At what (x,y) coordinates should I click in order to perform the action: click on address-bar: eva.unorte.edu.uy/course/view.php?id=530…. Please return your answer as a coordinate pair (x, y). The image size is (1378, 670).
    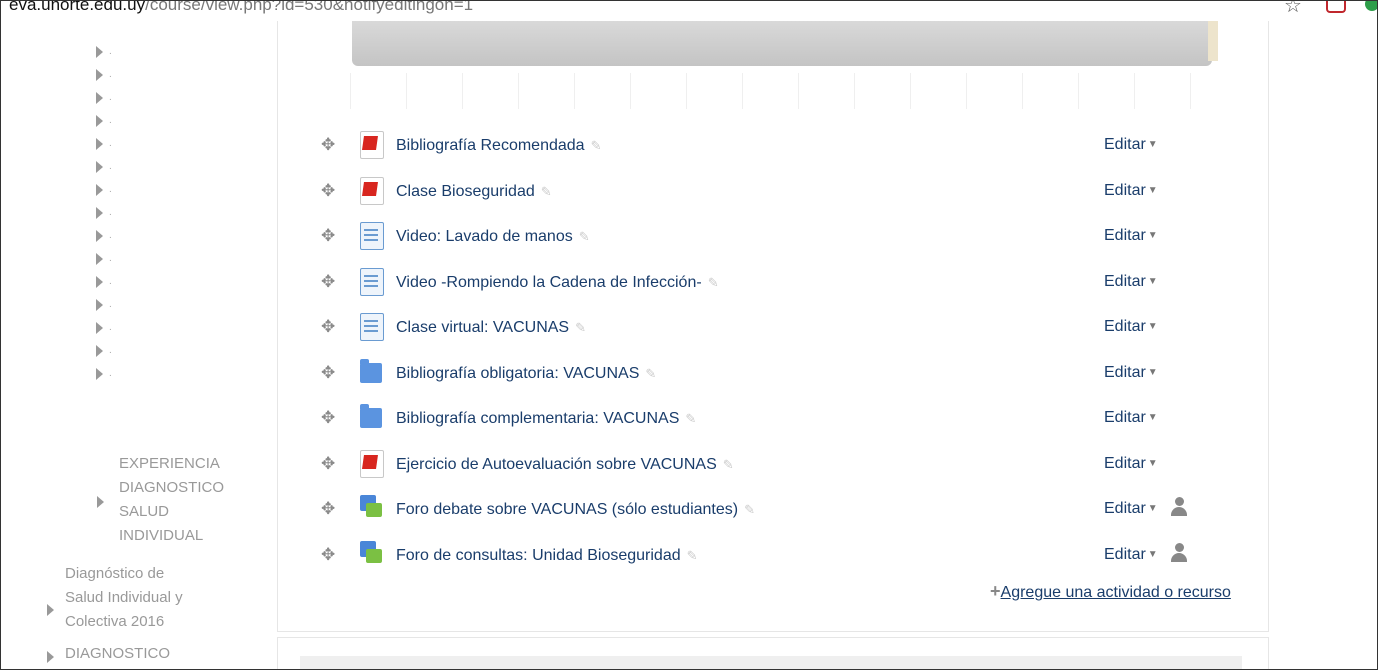
    Looking at the image, I should click on (689, 11).